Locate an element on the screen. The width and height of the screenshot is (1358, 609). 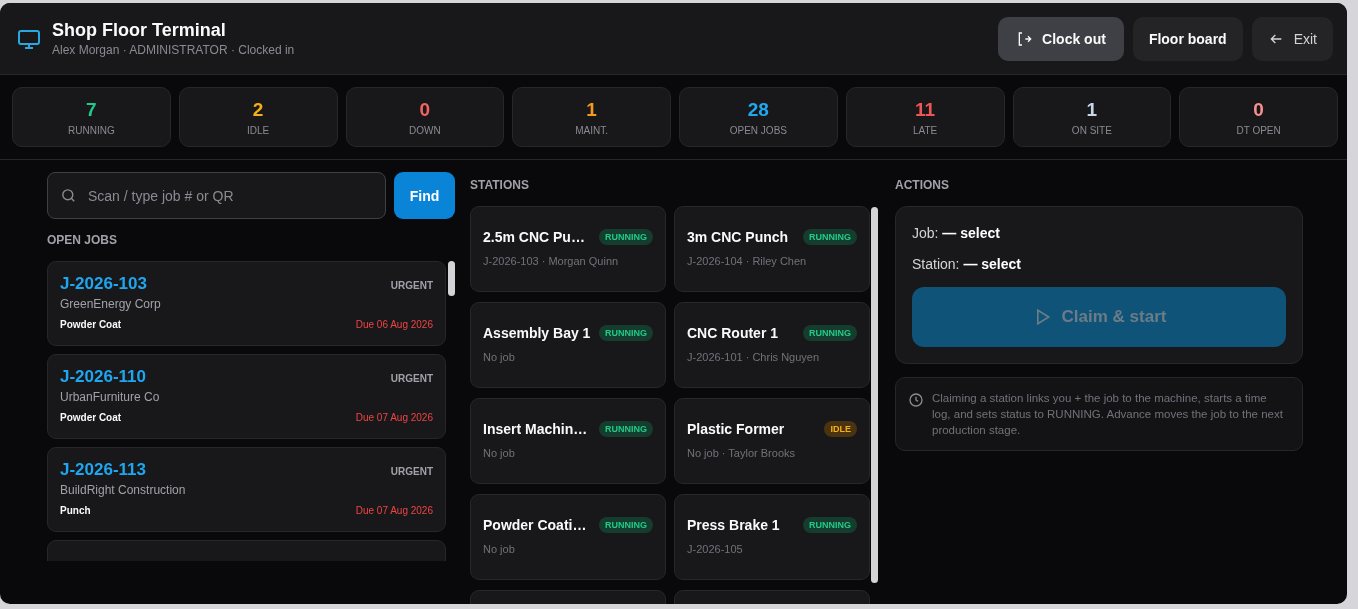
station-card: Assembly Bay 1 RUNNING No job is located at coordinates (568, 345).